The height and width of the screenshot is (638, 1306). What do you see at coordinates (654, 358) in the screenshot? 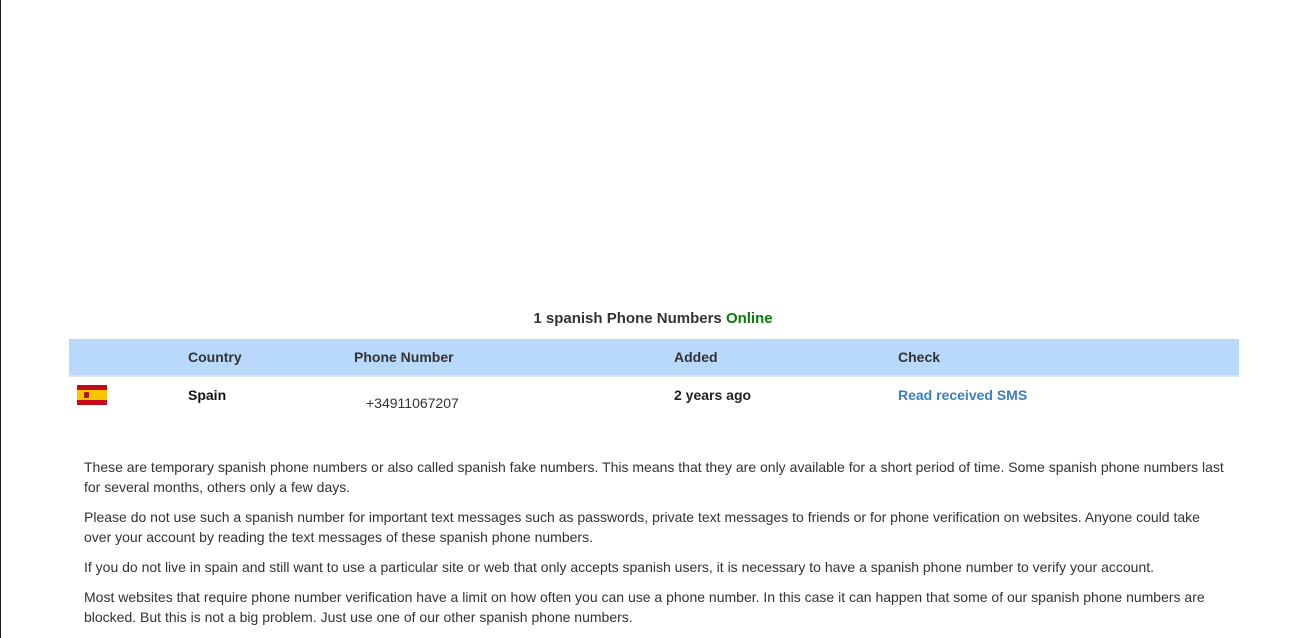
I see `table-header: Country Phone Number Added Check` at bounding box center [654, 358].